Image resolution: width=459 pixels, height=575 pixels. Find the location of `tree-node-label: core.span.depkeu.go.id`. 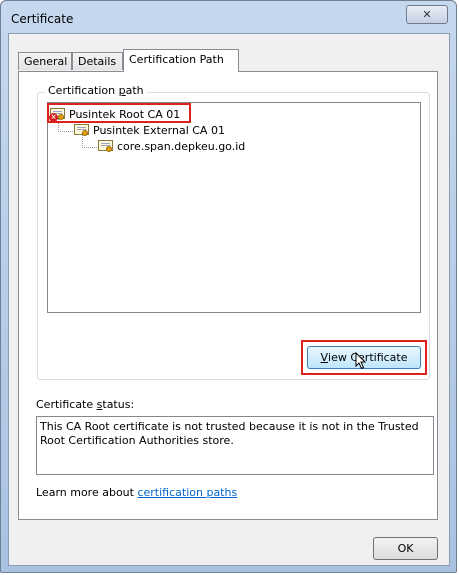

tree-node-label: core.span.depkeu.go.id is located at coordinates (181, 146).